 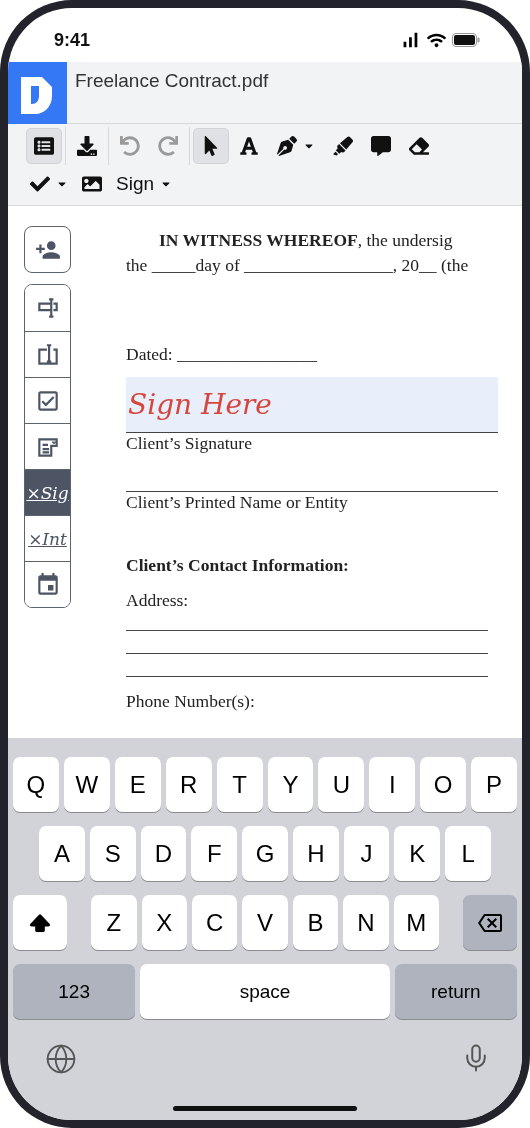 What do you see at coordinates (287, 146) in the screenshot?
I see `pen-icon` at bounding box center [287, 146].